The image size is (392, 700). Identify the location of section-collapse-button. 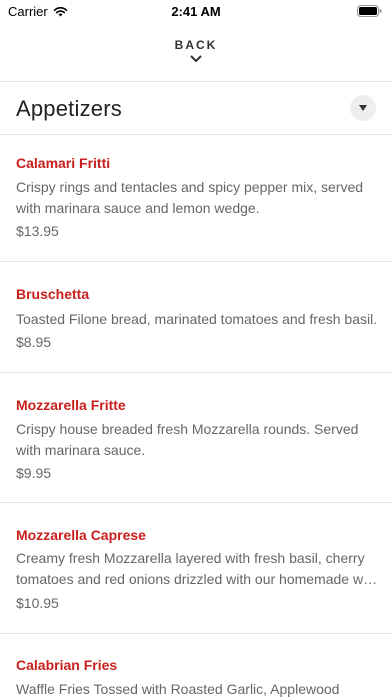
(363, 108).